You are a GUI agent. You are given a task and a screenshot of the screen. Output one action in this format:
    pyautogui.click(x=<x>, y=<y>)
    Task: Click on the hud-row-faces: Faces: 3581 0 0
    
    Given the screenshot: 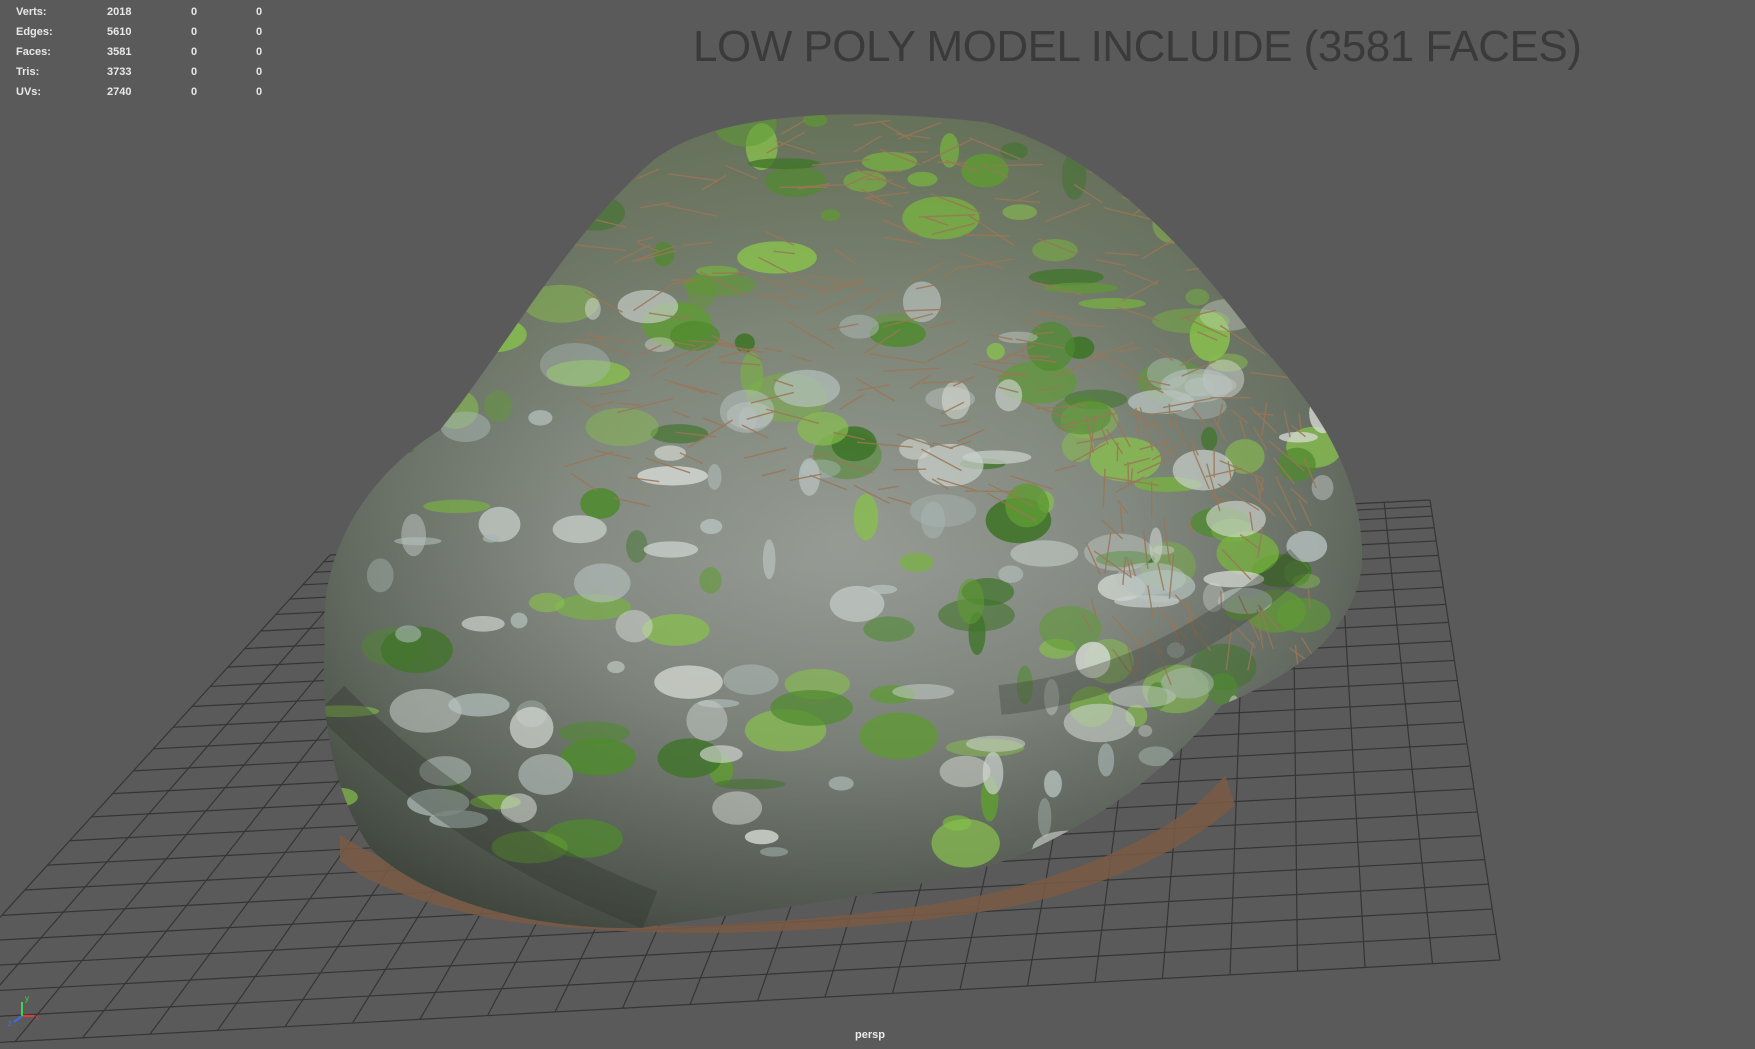 What is the action you would take?
    pyautogui.click(x=146, y=52)
    